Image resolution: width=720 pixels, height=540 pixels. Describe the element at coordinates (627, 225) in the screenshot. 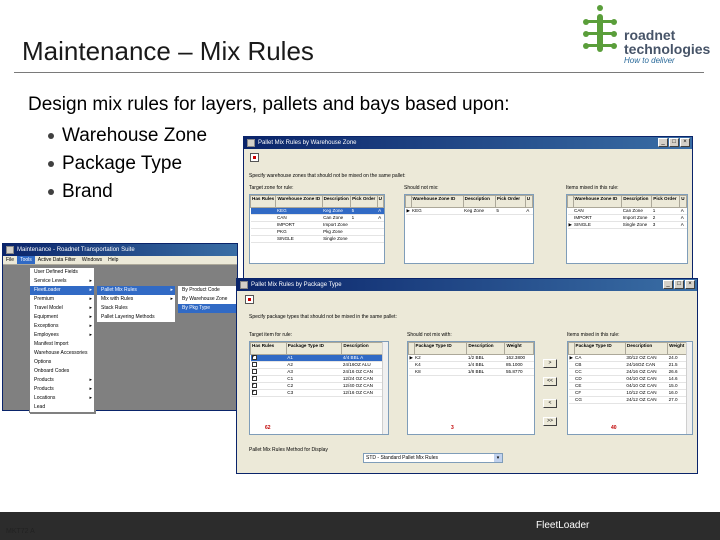

I see `table-row: ▶ SINGLE Single Zone 3 A` at that location.